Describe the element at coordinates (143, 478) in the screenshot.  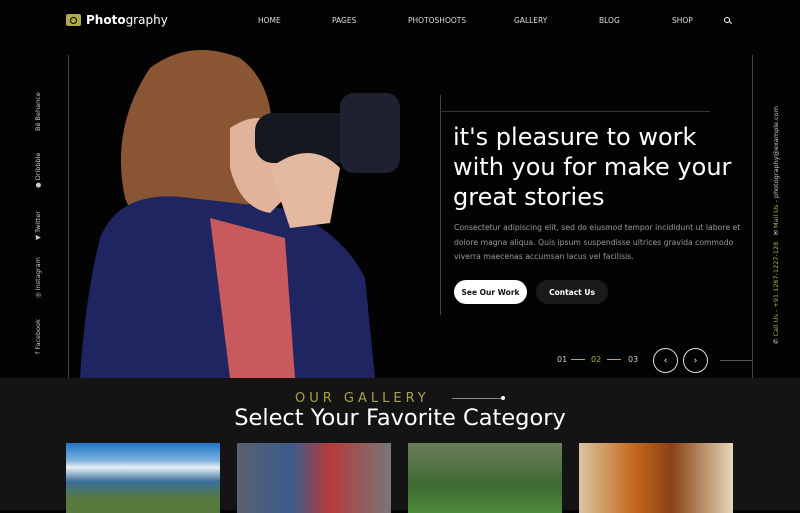
I see `gallery-card-landscape` at that location.